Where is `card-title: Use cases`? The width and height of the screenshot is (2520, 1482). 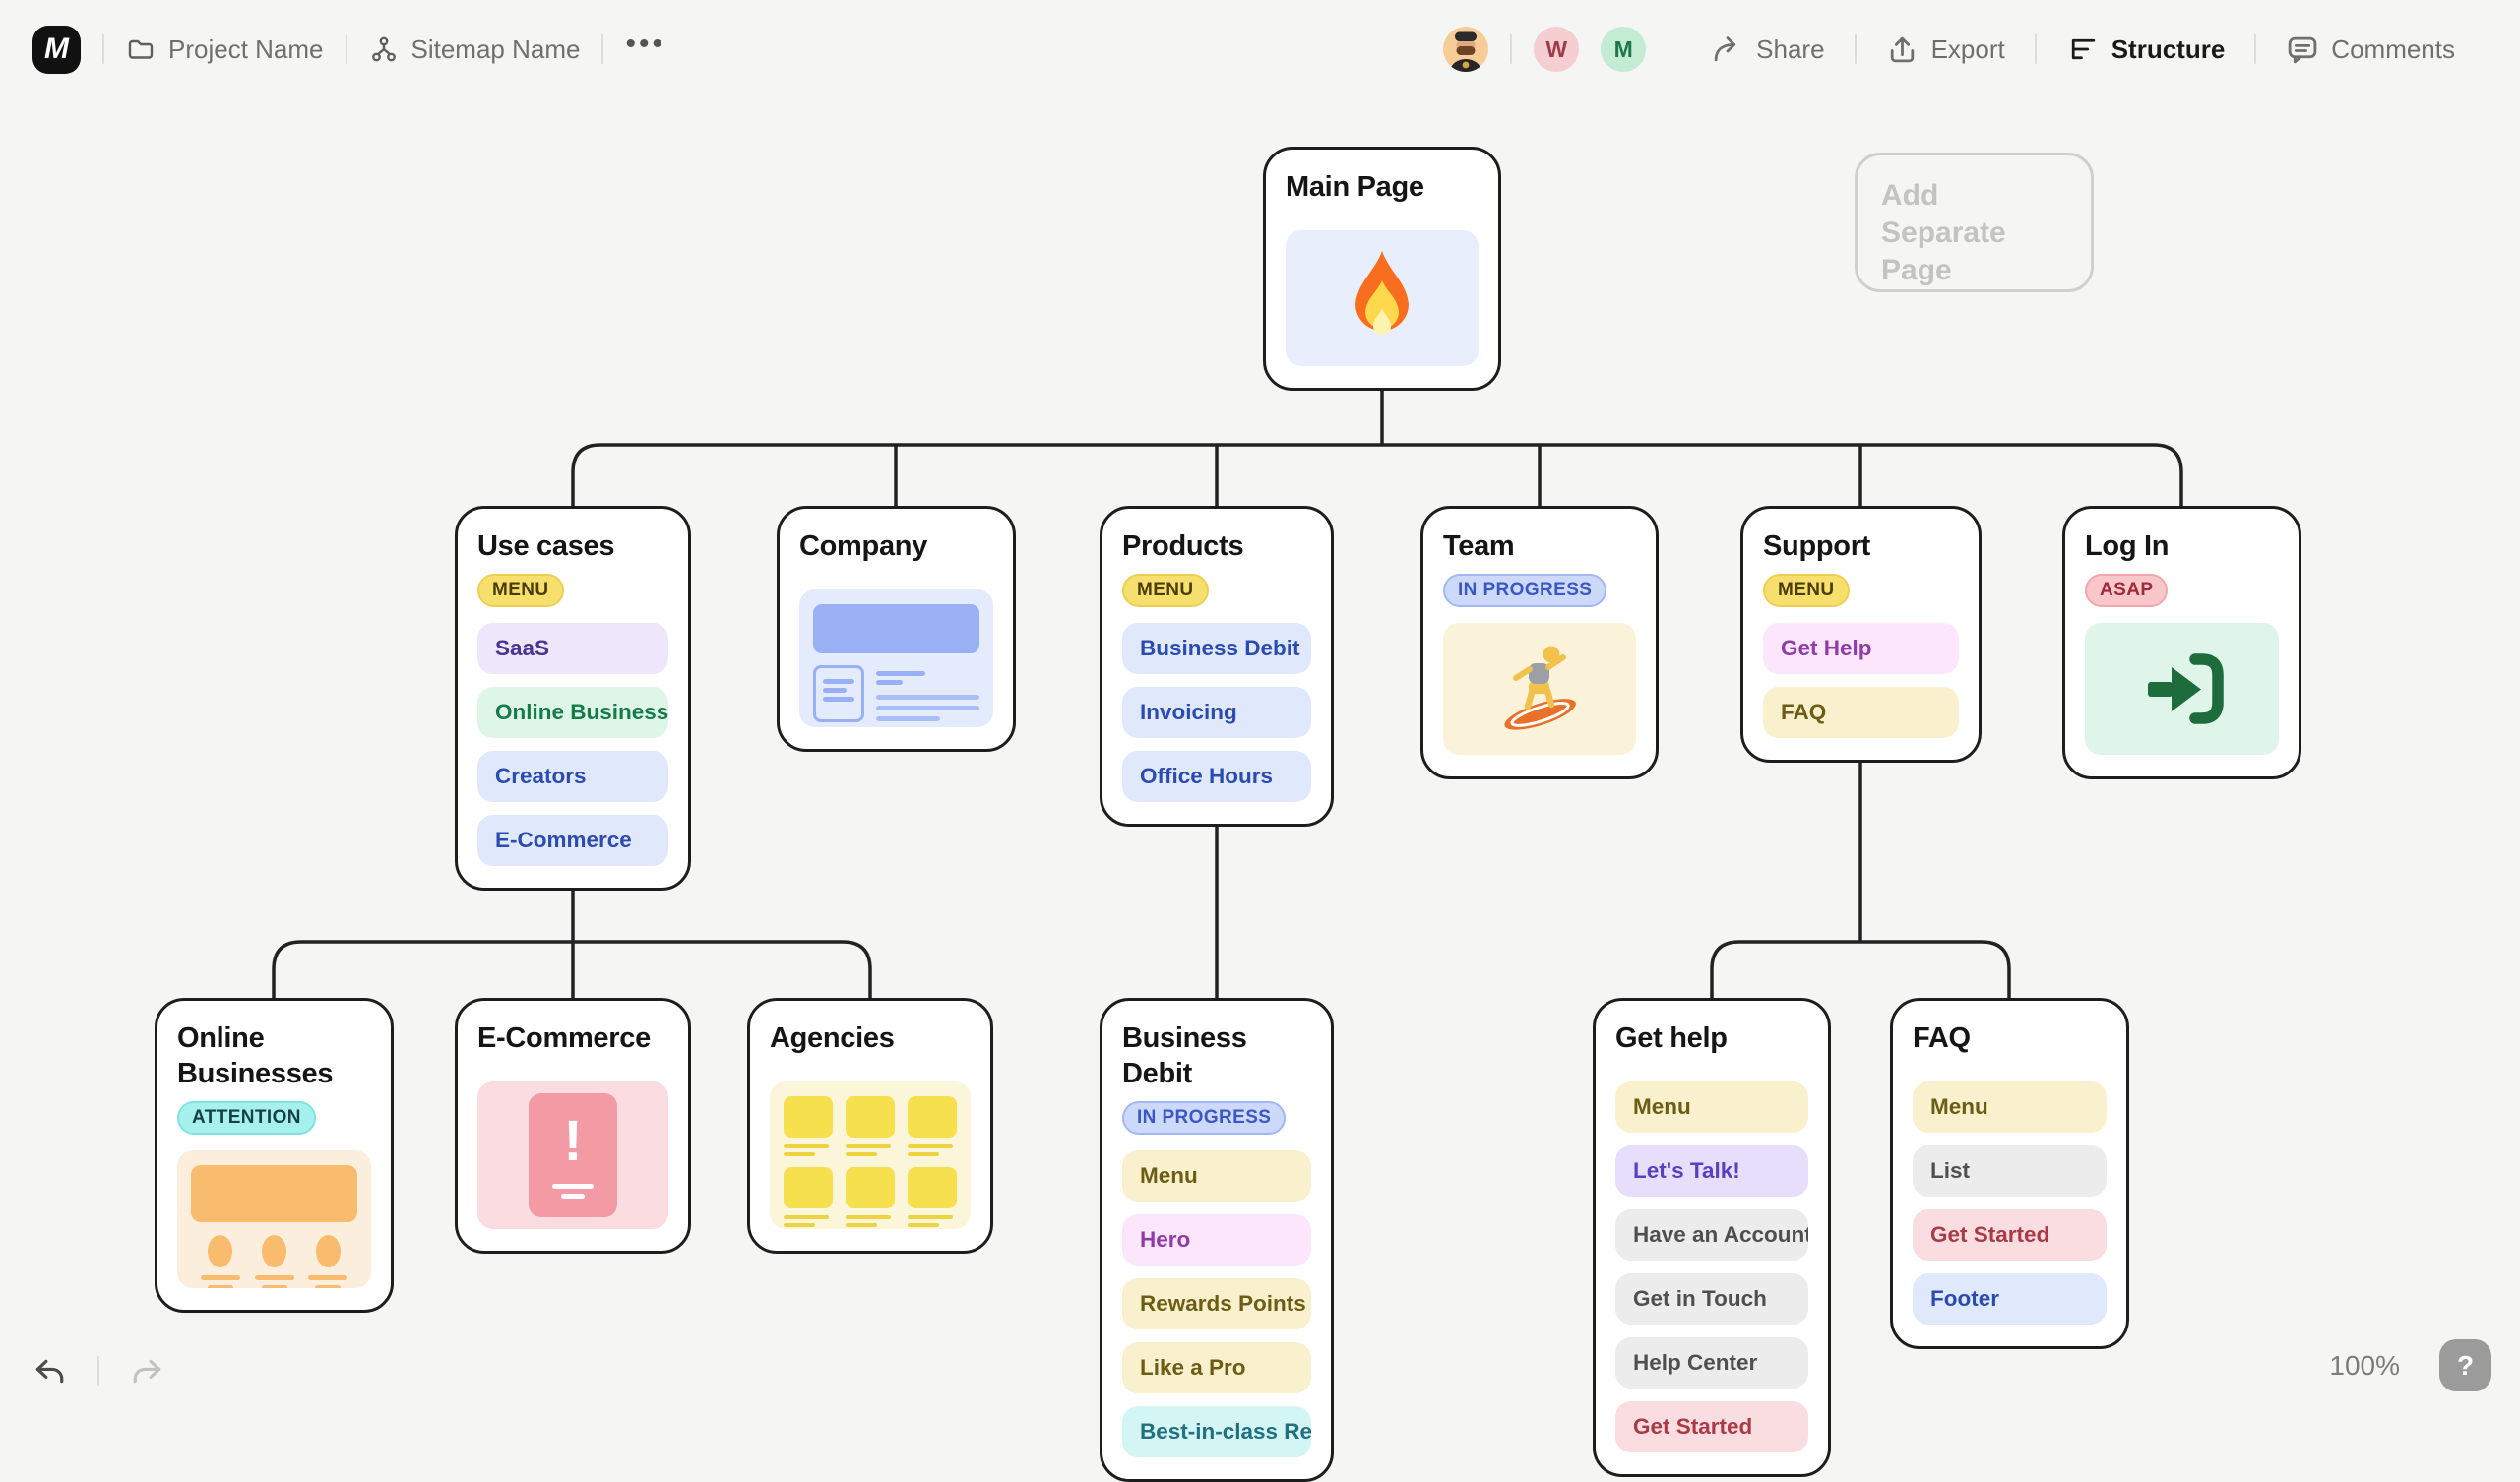
card-title: Use cases is located at coordinates (546, 546).